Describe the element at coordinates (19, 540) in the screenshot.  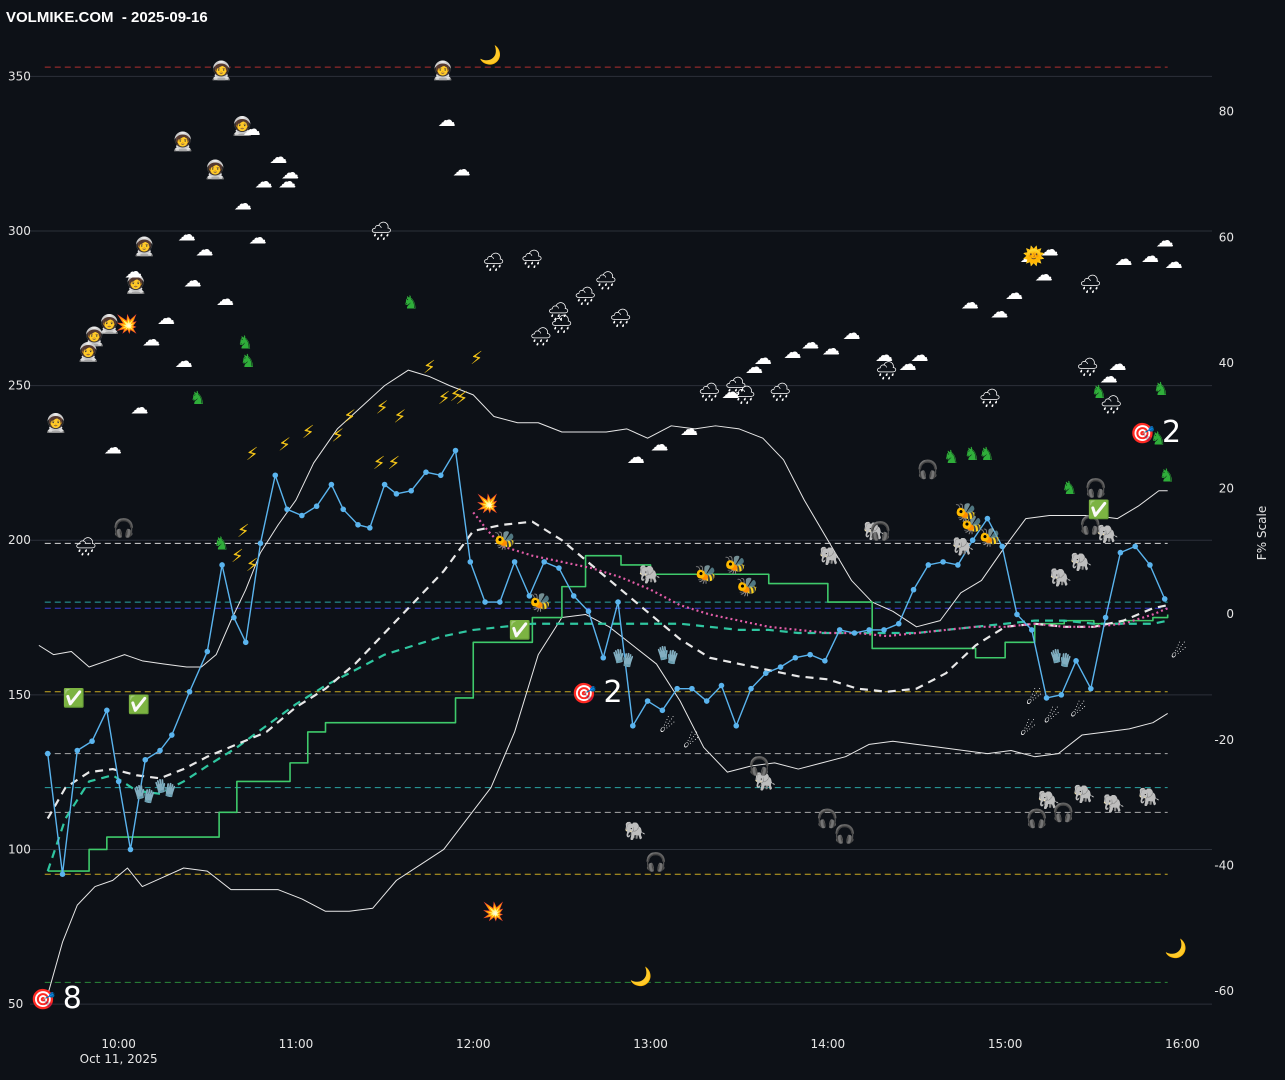
I see `y-left-tick-label: 200` at that location.